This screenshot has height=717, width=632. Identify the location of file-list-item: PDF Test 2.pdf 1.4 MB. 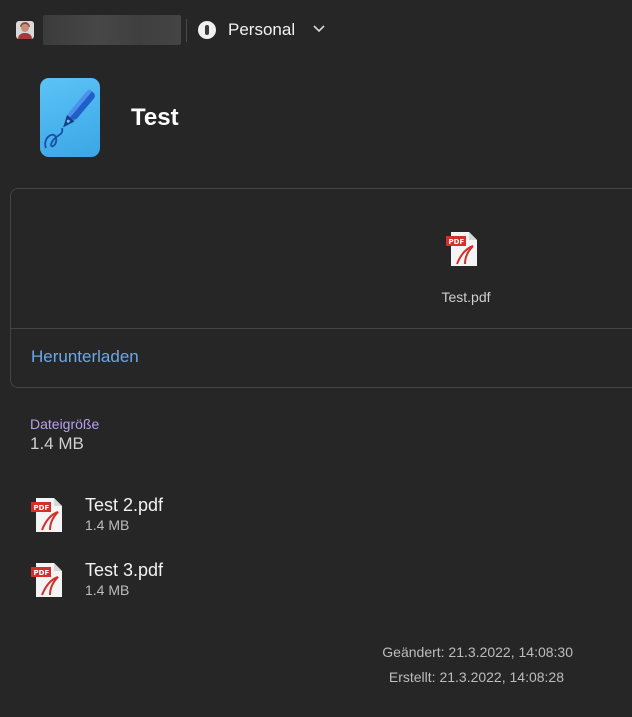
(180, 517).